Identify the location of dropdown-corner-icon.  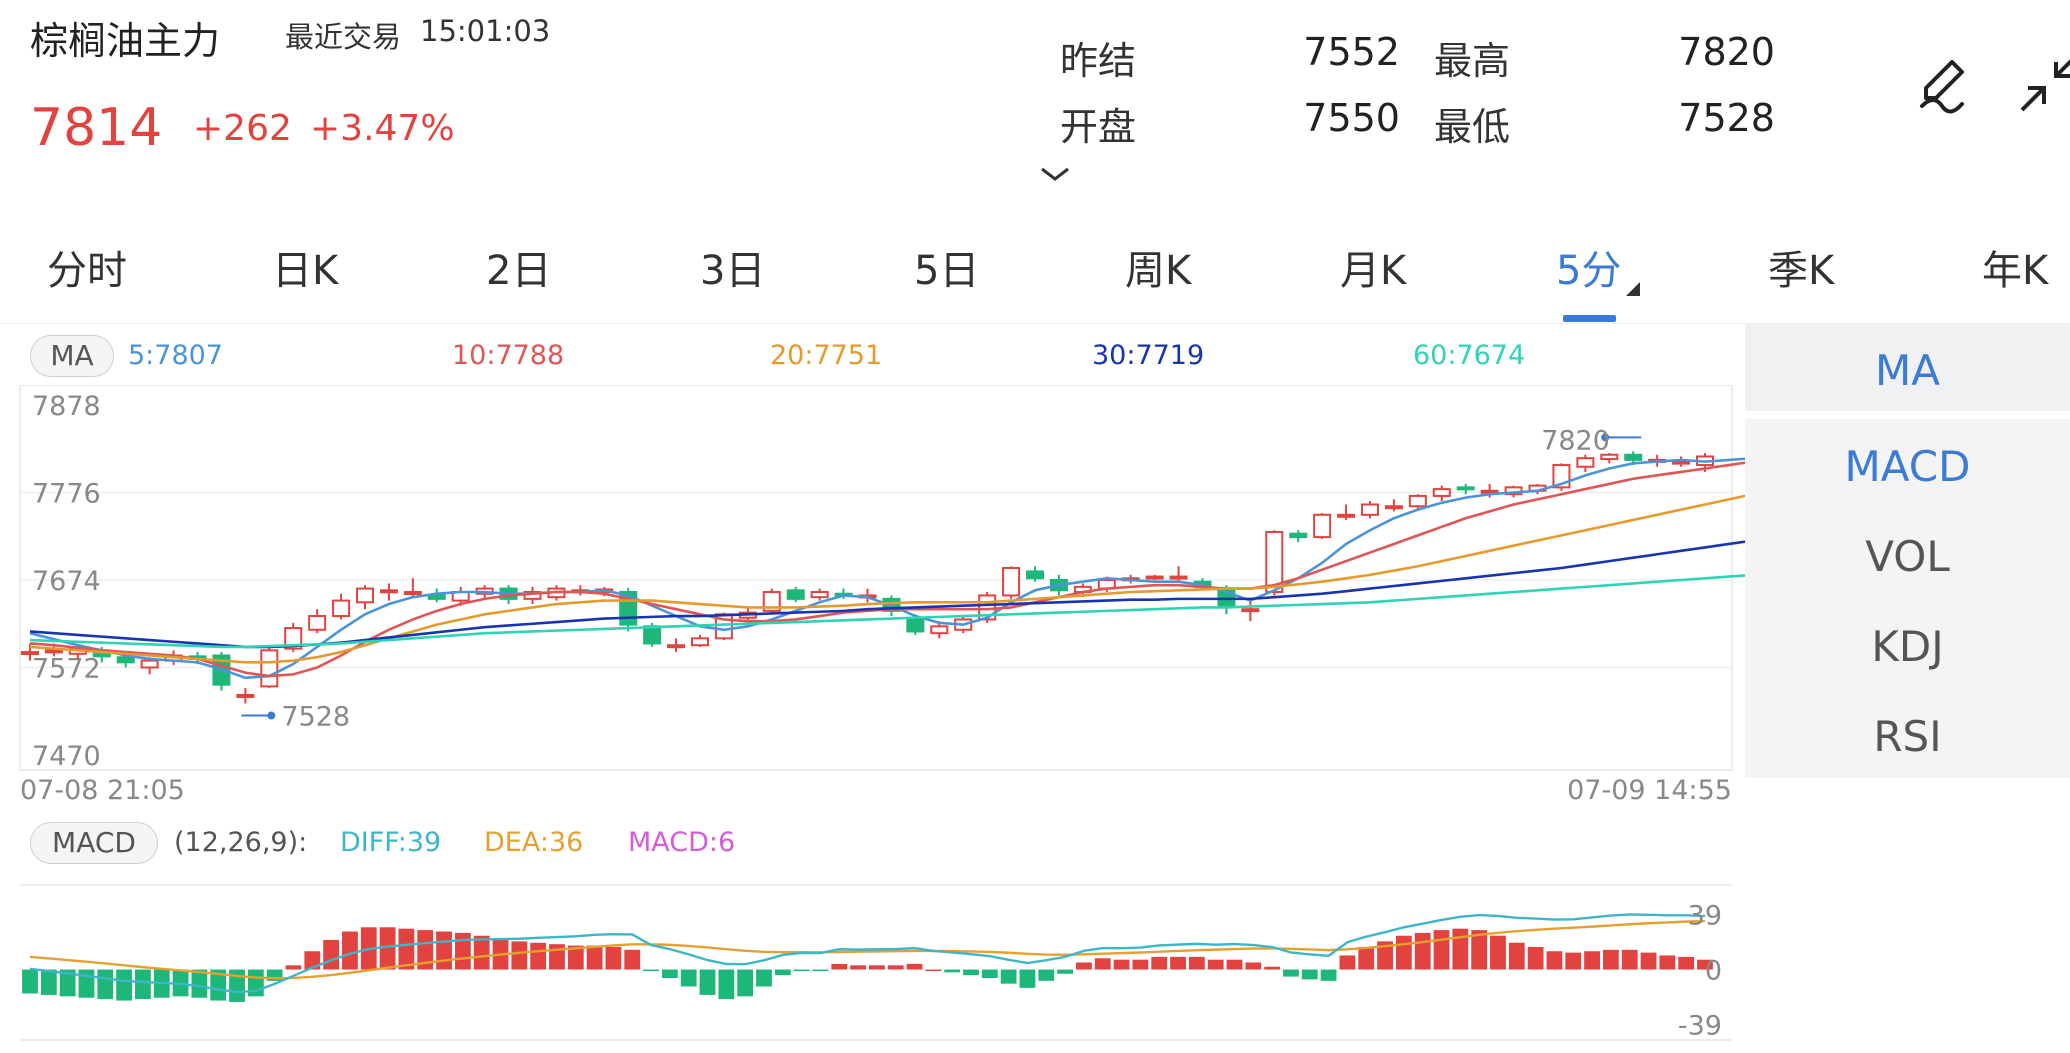
(1633, 289).